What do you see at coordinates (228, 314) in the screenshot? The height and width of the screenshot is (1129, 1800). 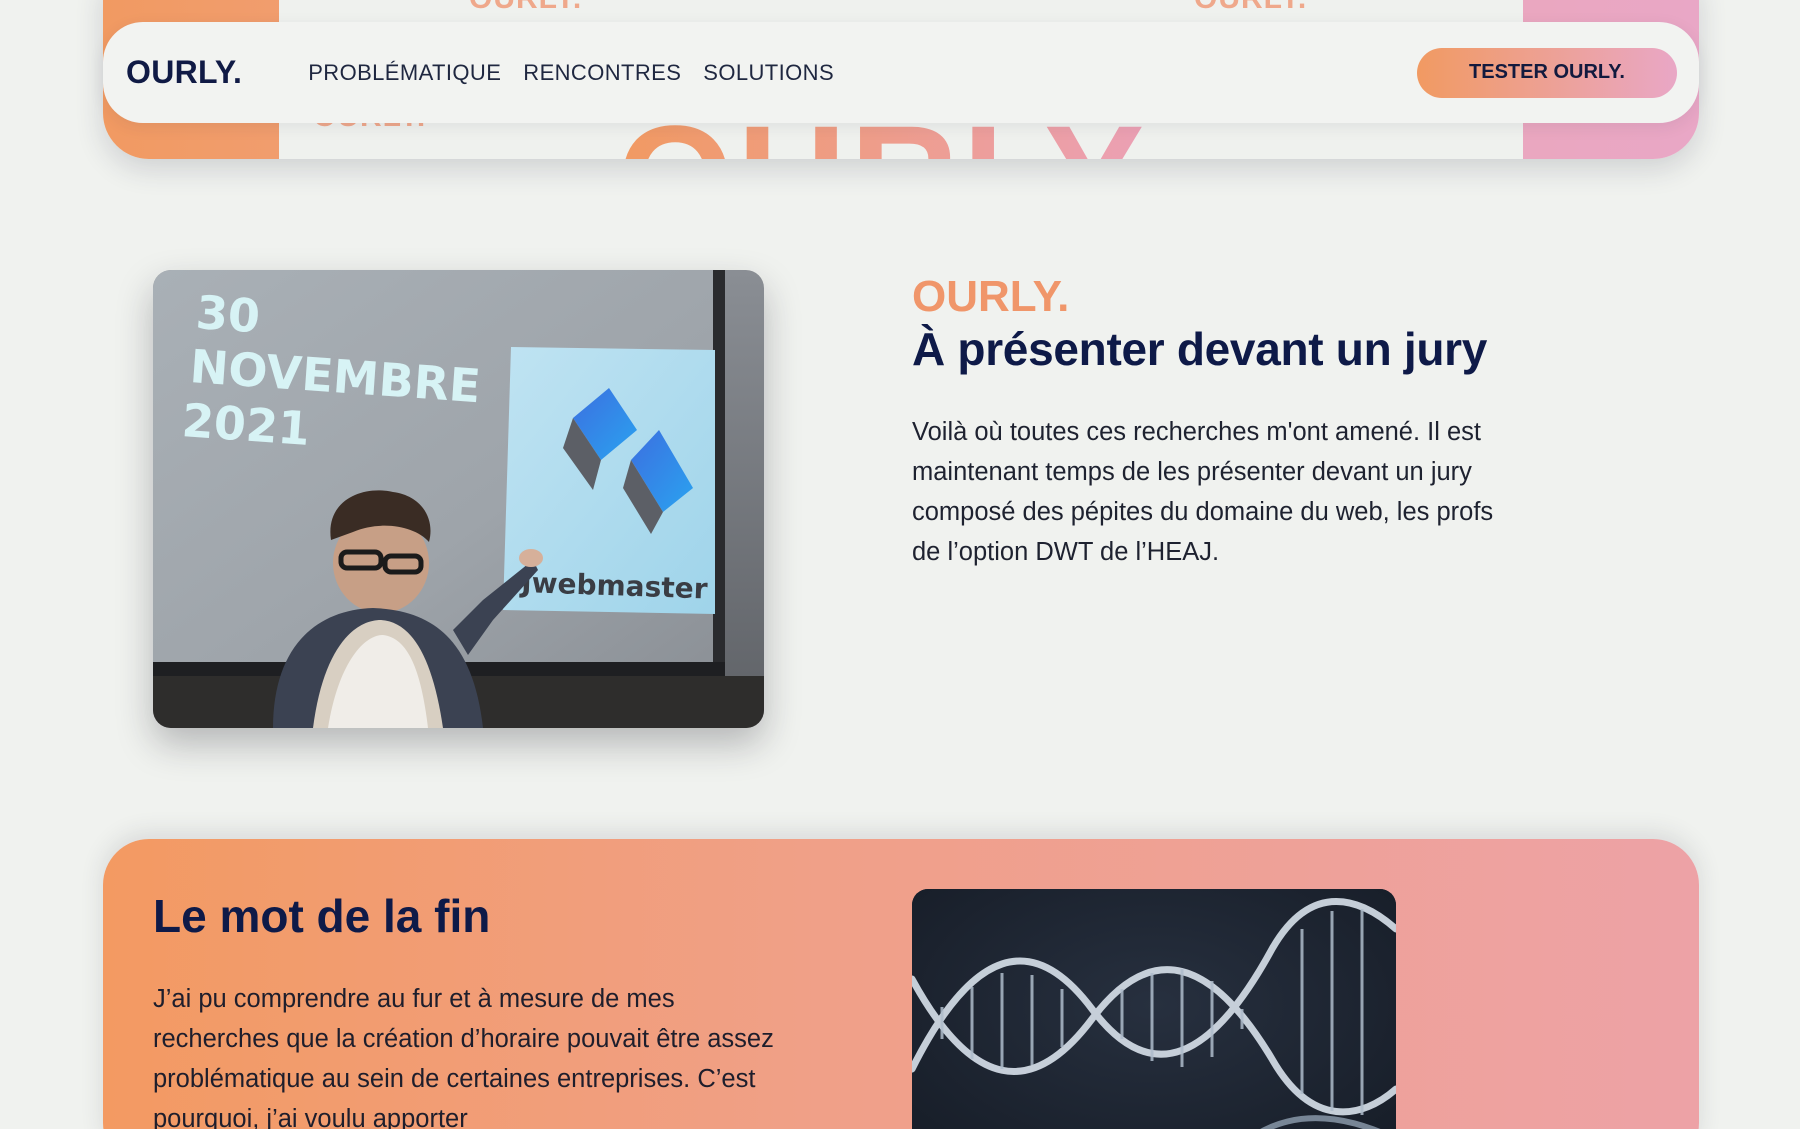 I see `photo-date-line: 30` at bounding box center [228, 314].